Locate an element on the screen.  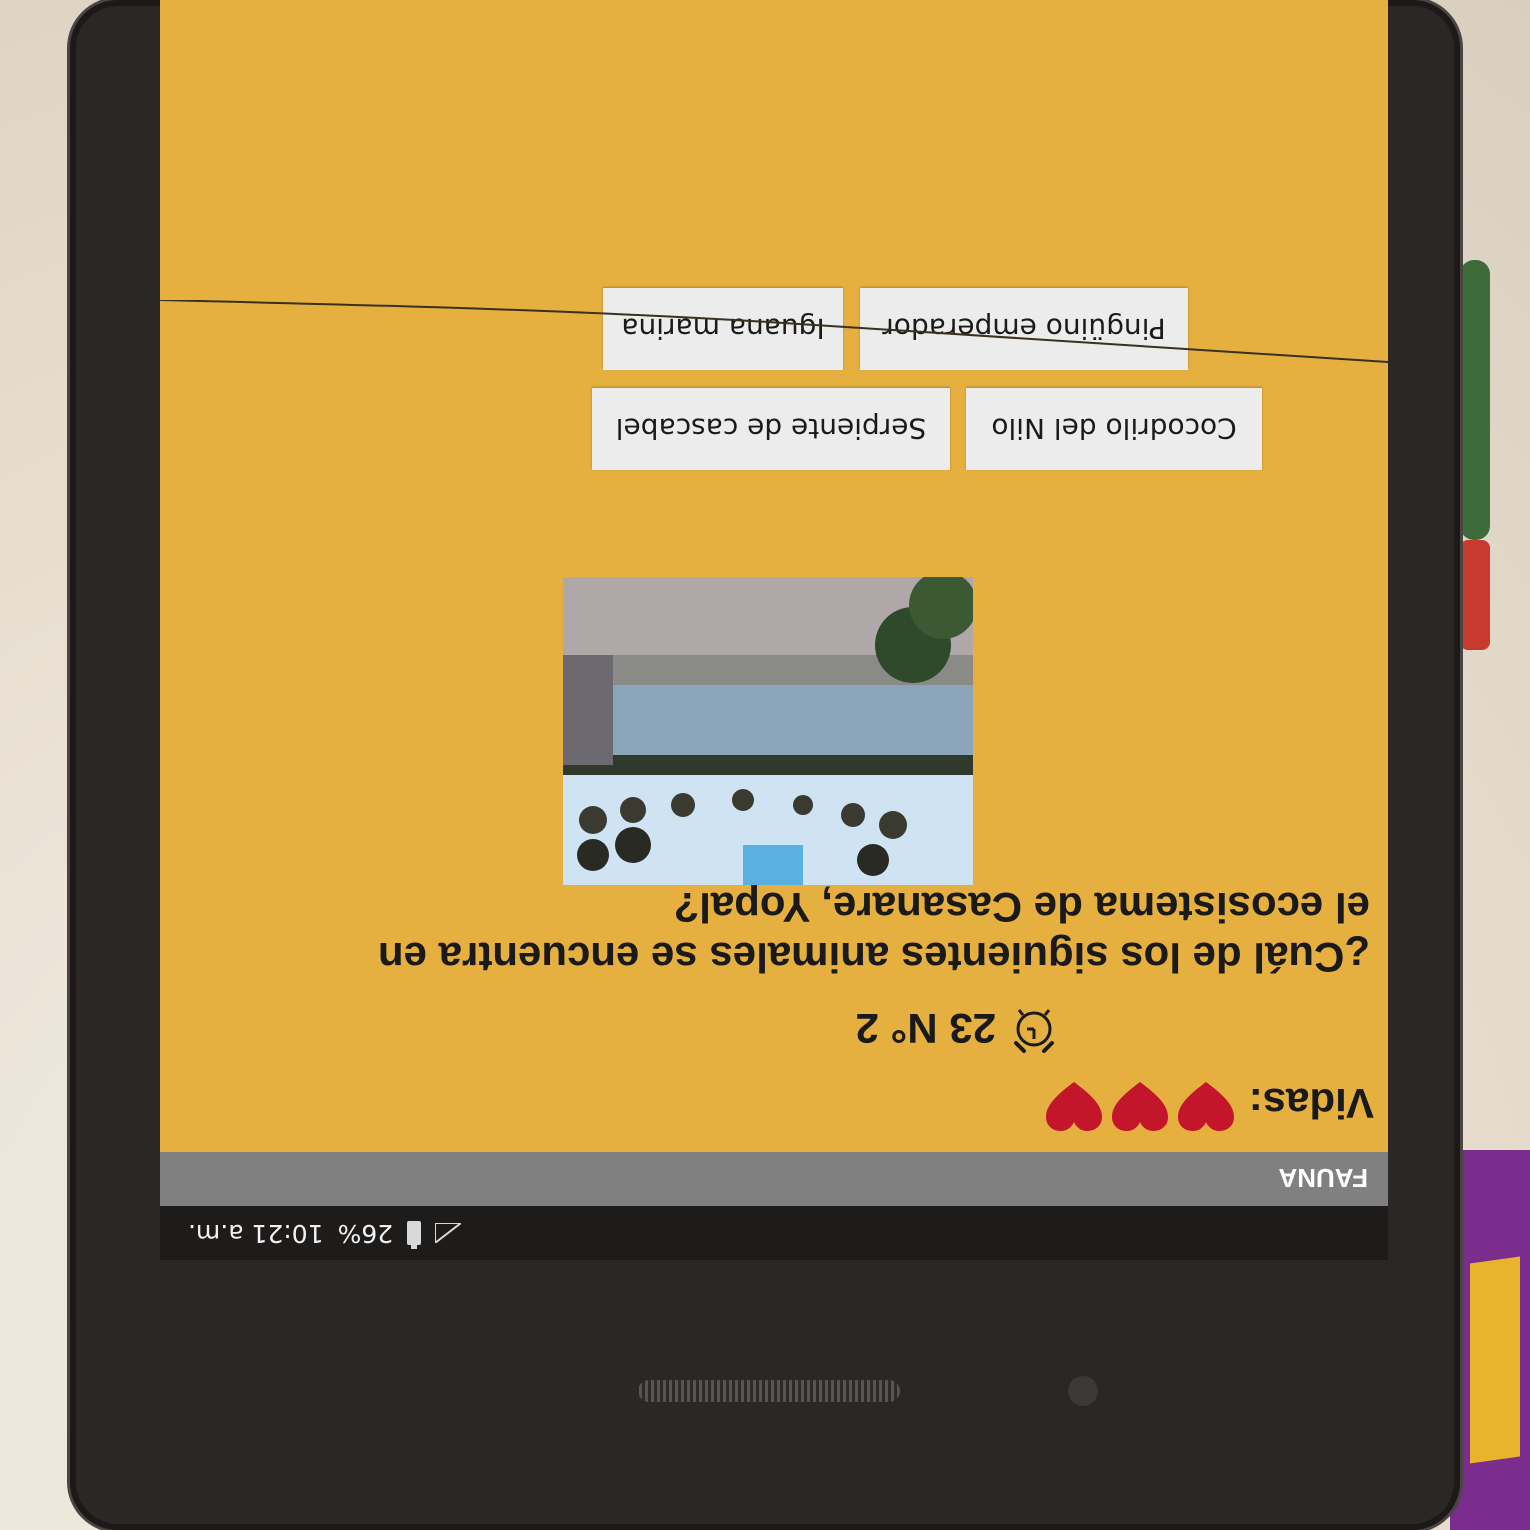
battery-icon is located at coordinates (414, 1233).